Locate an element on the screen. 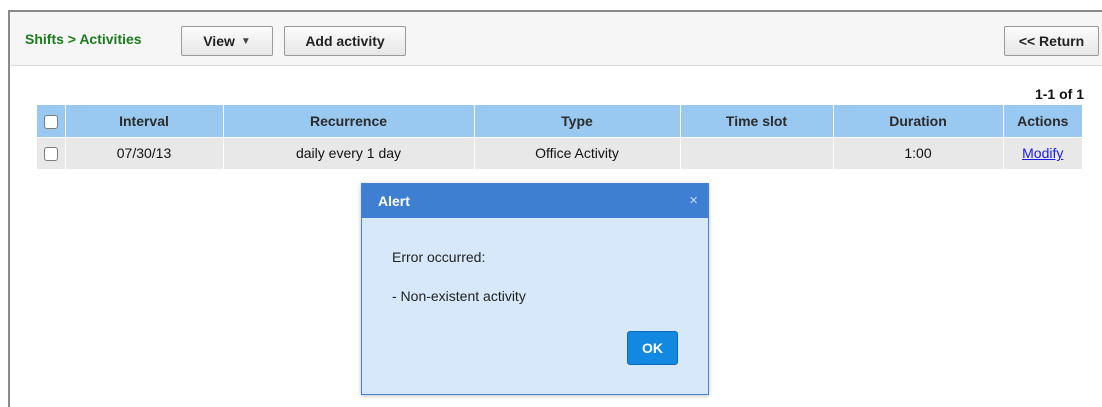 The image size is (1102, 407). header-time-slot: Time slot is located at coordinates (756, 121).